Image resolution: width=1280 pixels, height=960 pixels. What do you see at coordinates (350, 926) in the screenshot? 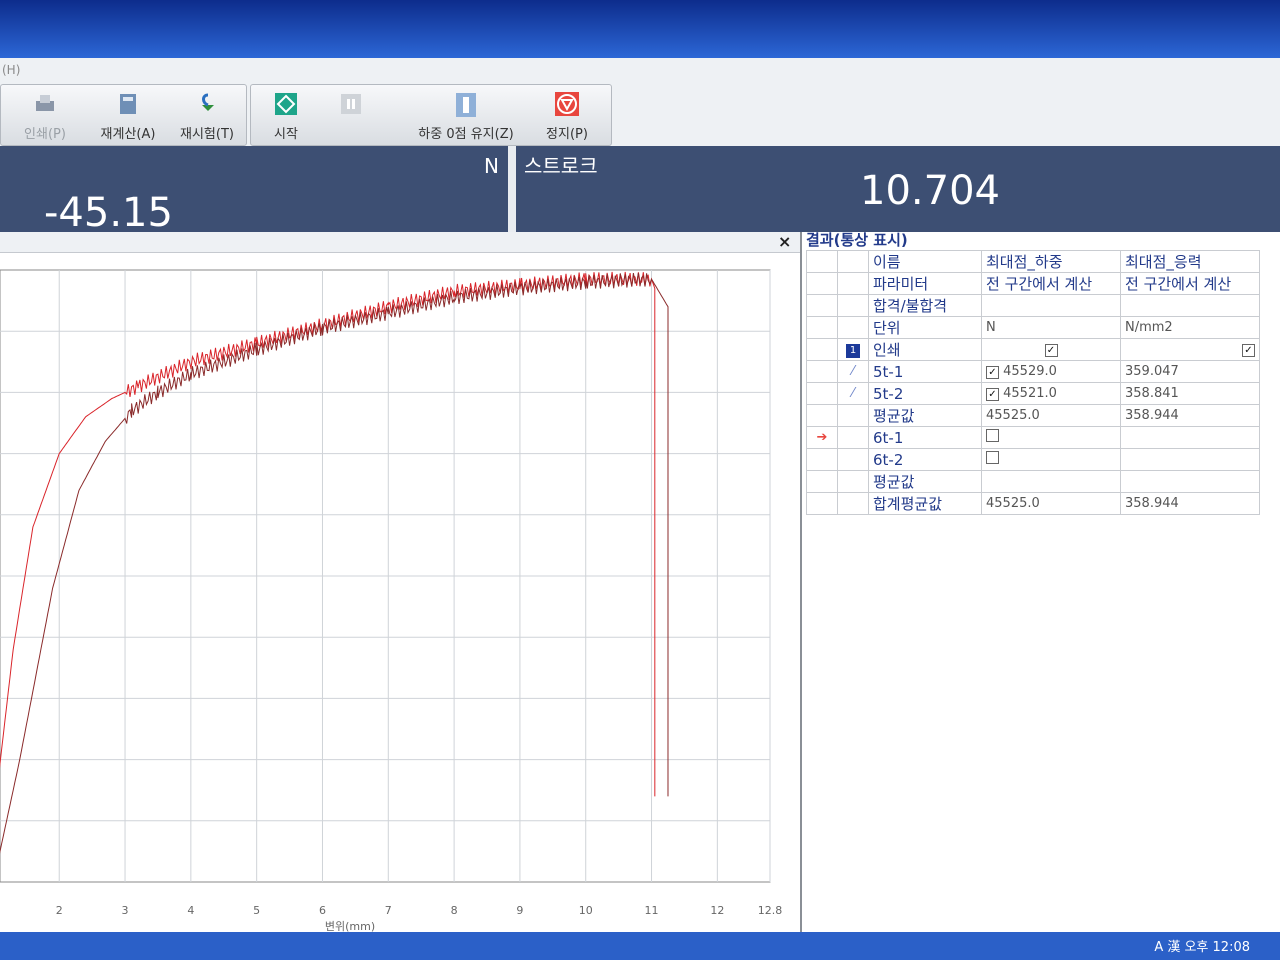
I see `x-axis-label: 변위(mm)` at bounding box center [350, 926].